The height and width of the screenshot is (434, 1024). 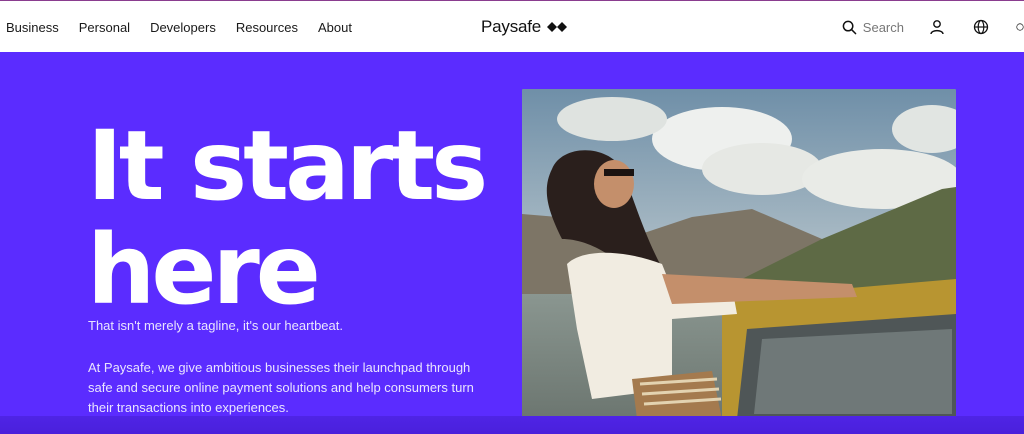 I want to click on paysafe-diamond-mark-icon, so click(x=557, y=27).